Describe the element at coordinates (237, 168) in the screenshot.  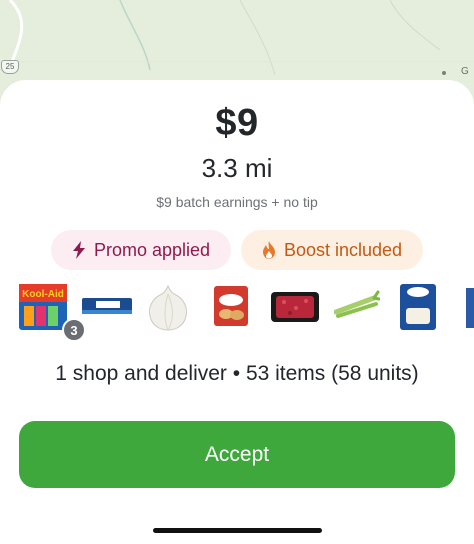
I see `batch-distance: 3.3 mi` at that location.